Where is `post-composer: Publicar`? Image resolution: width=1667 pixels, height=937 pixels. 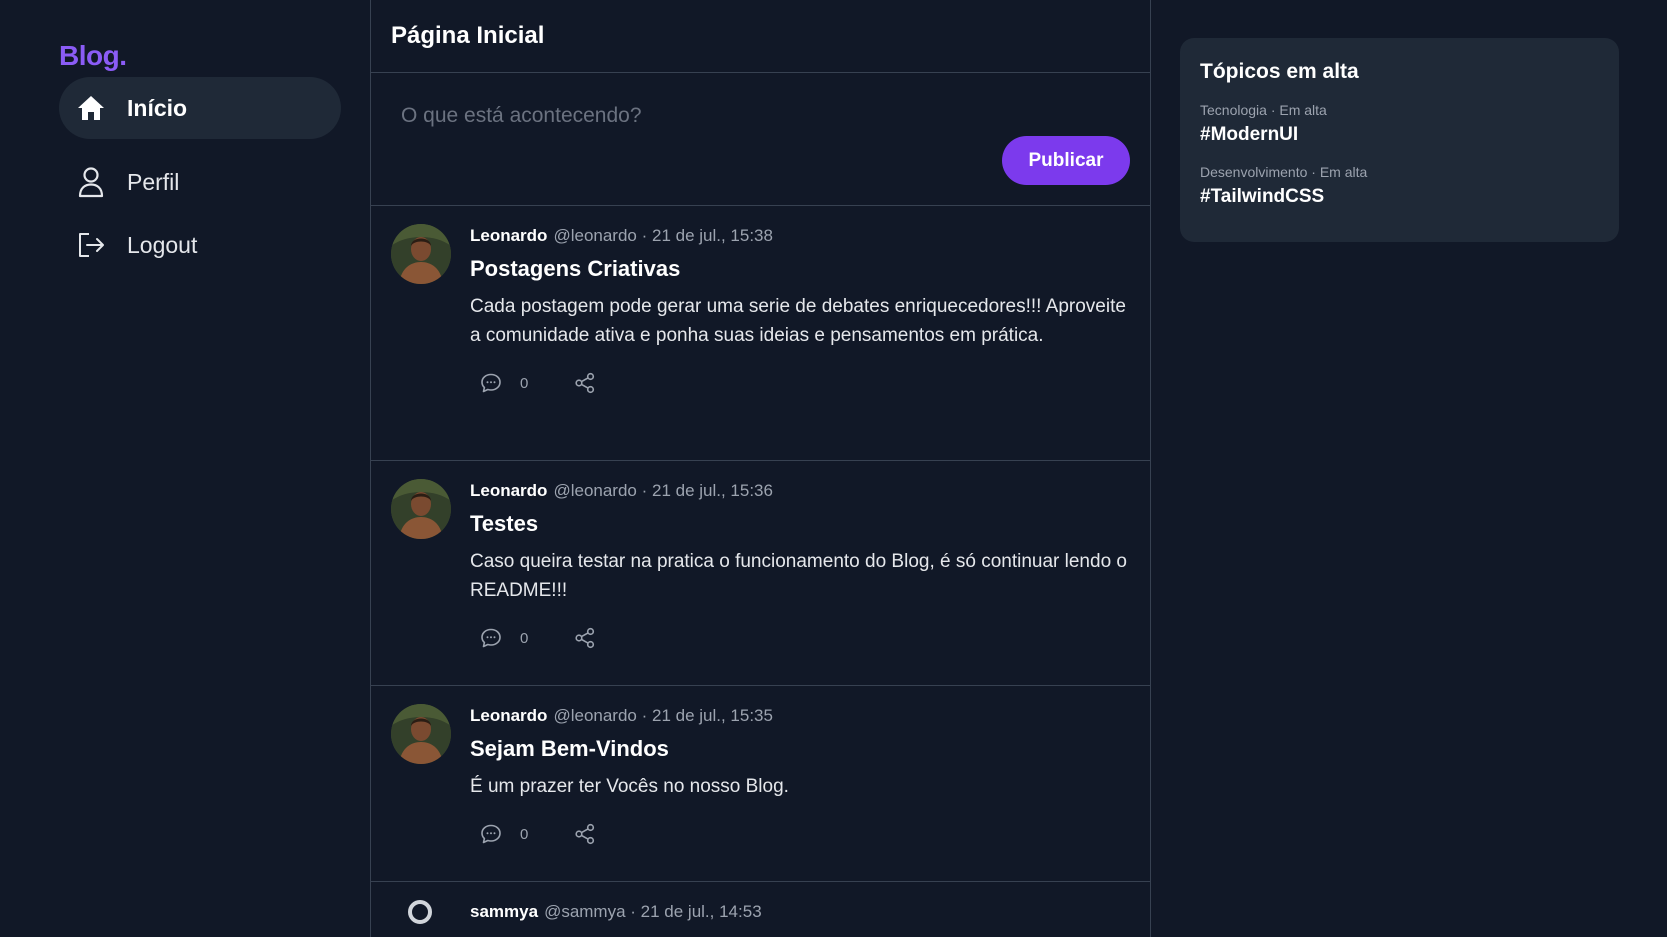
post-composer: Publicar is located at coordinates (760, 139).